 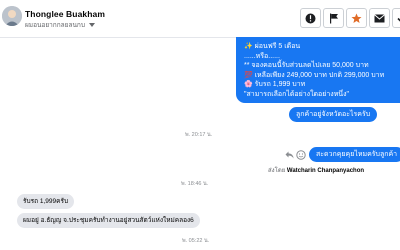 I want to click on sent-by-prefix: ส่งโดย, so click(x=277, y=171).